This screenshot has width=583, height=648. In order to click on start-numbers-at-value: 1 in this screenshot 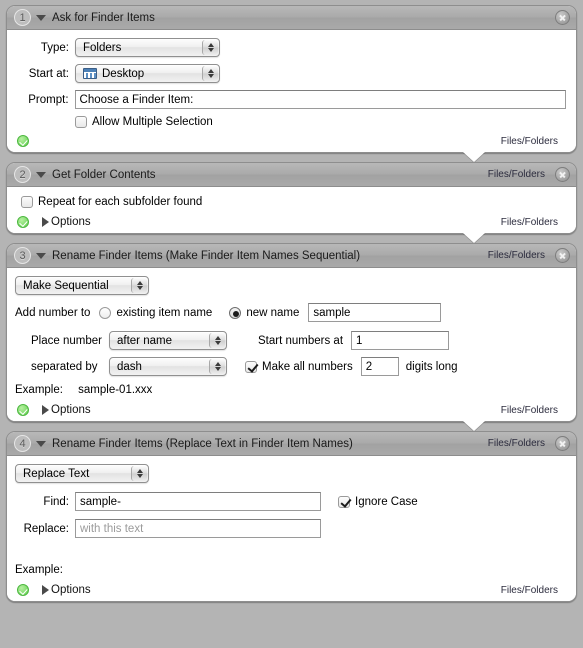, I will do `click(359, 340)`.